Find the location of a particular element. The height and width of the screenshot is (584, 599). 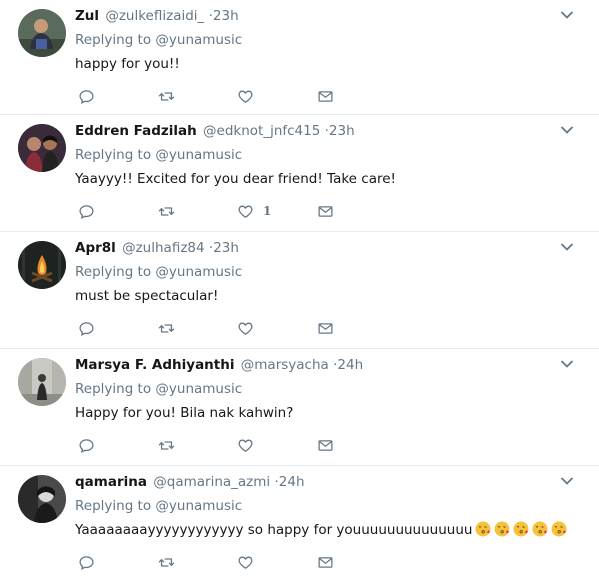

like-count: 1 is located at coordinates (267, 211).